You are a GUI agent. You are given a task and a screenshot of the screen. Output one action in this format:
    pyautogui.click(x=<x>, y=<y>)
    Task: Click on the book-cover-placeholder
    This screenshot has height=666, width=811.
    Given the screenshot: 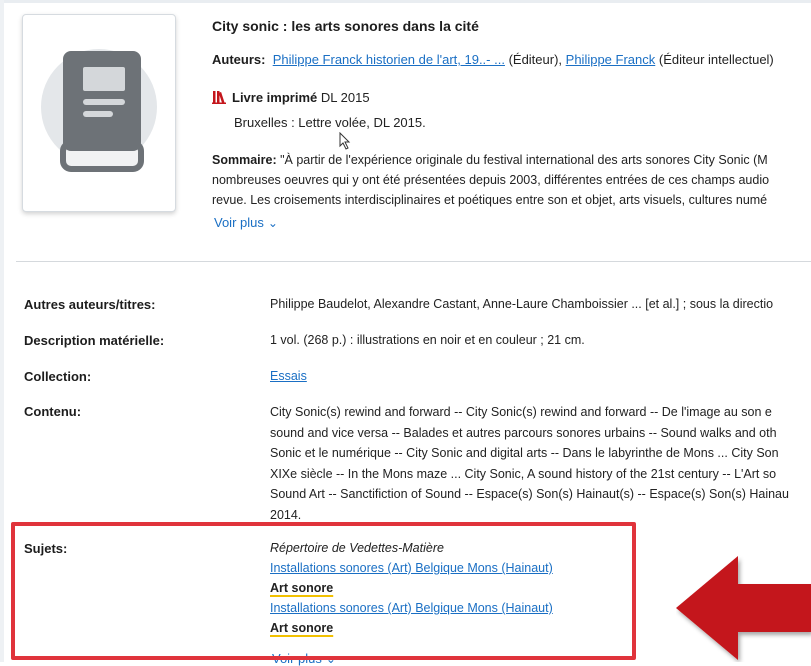 What is the action you would take?
    pyautogui.click(x=99, y=113)
    